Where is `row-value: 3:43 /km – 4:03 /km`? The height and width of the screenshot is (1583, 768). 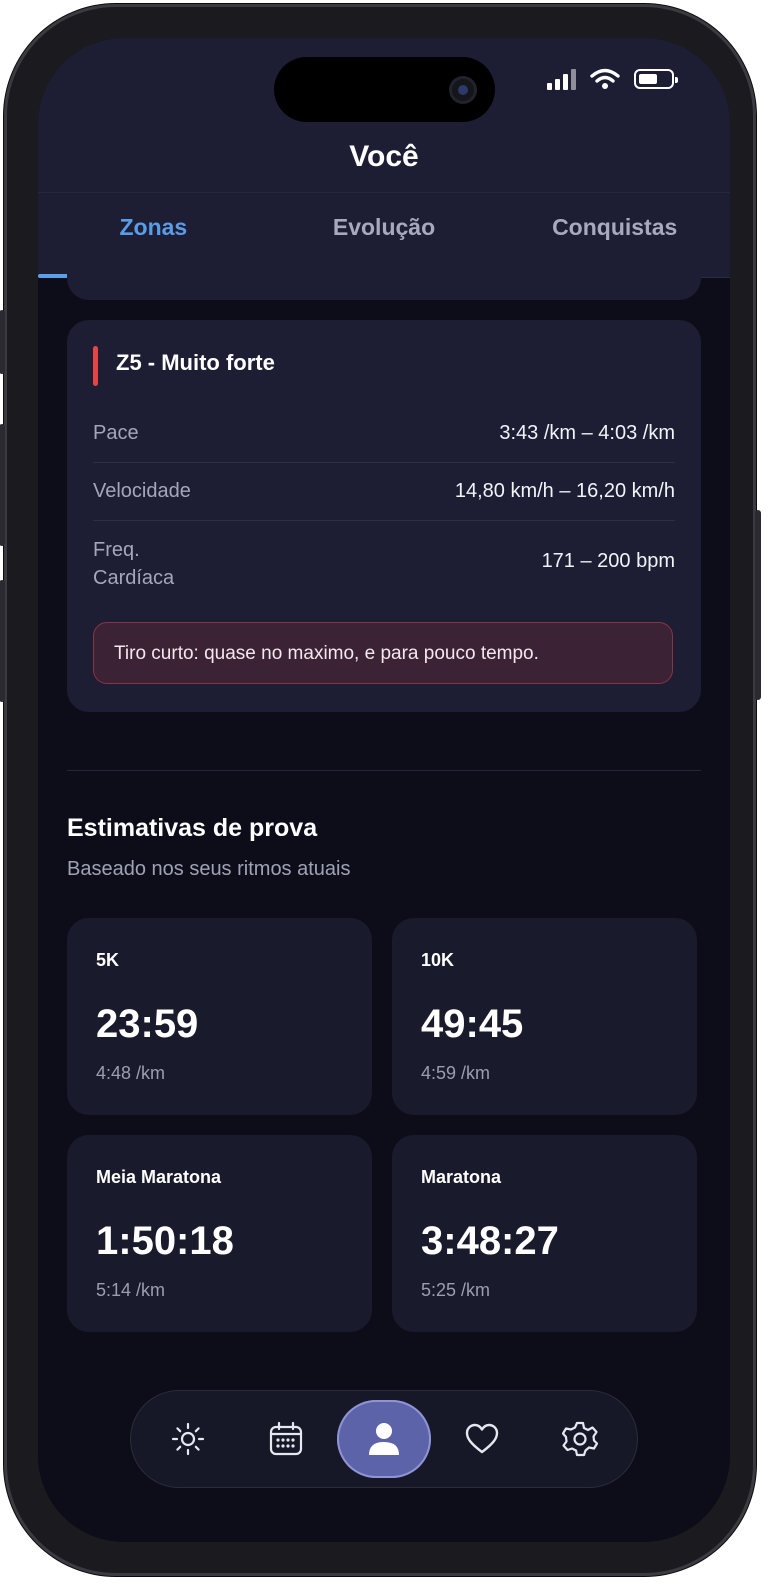
row-value: 3:43 /km – 4:03 /km is located at coordinates (587, 433).